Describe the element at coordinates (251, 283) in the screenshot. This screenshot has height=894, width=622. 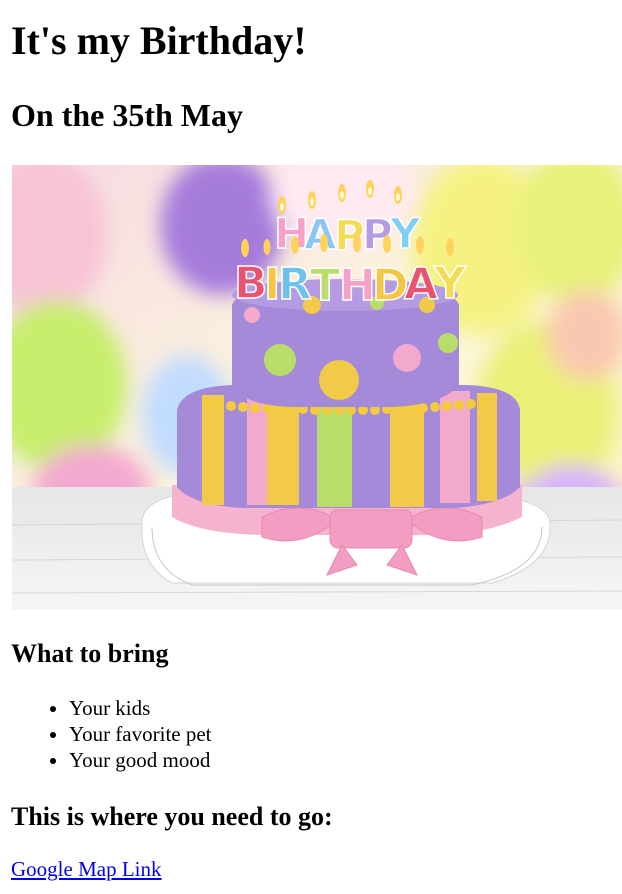
I see `svg-text: B` at that location.